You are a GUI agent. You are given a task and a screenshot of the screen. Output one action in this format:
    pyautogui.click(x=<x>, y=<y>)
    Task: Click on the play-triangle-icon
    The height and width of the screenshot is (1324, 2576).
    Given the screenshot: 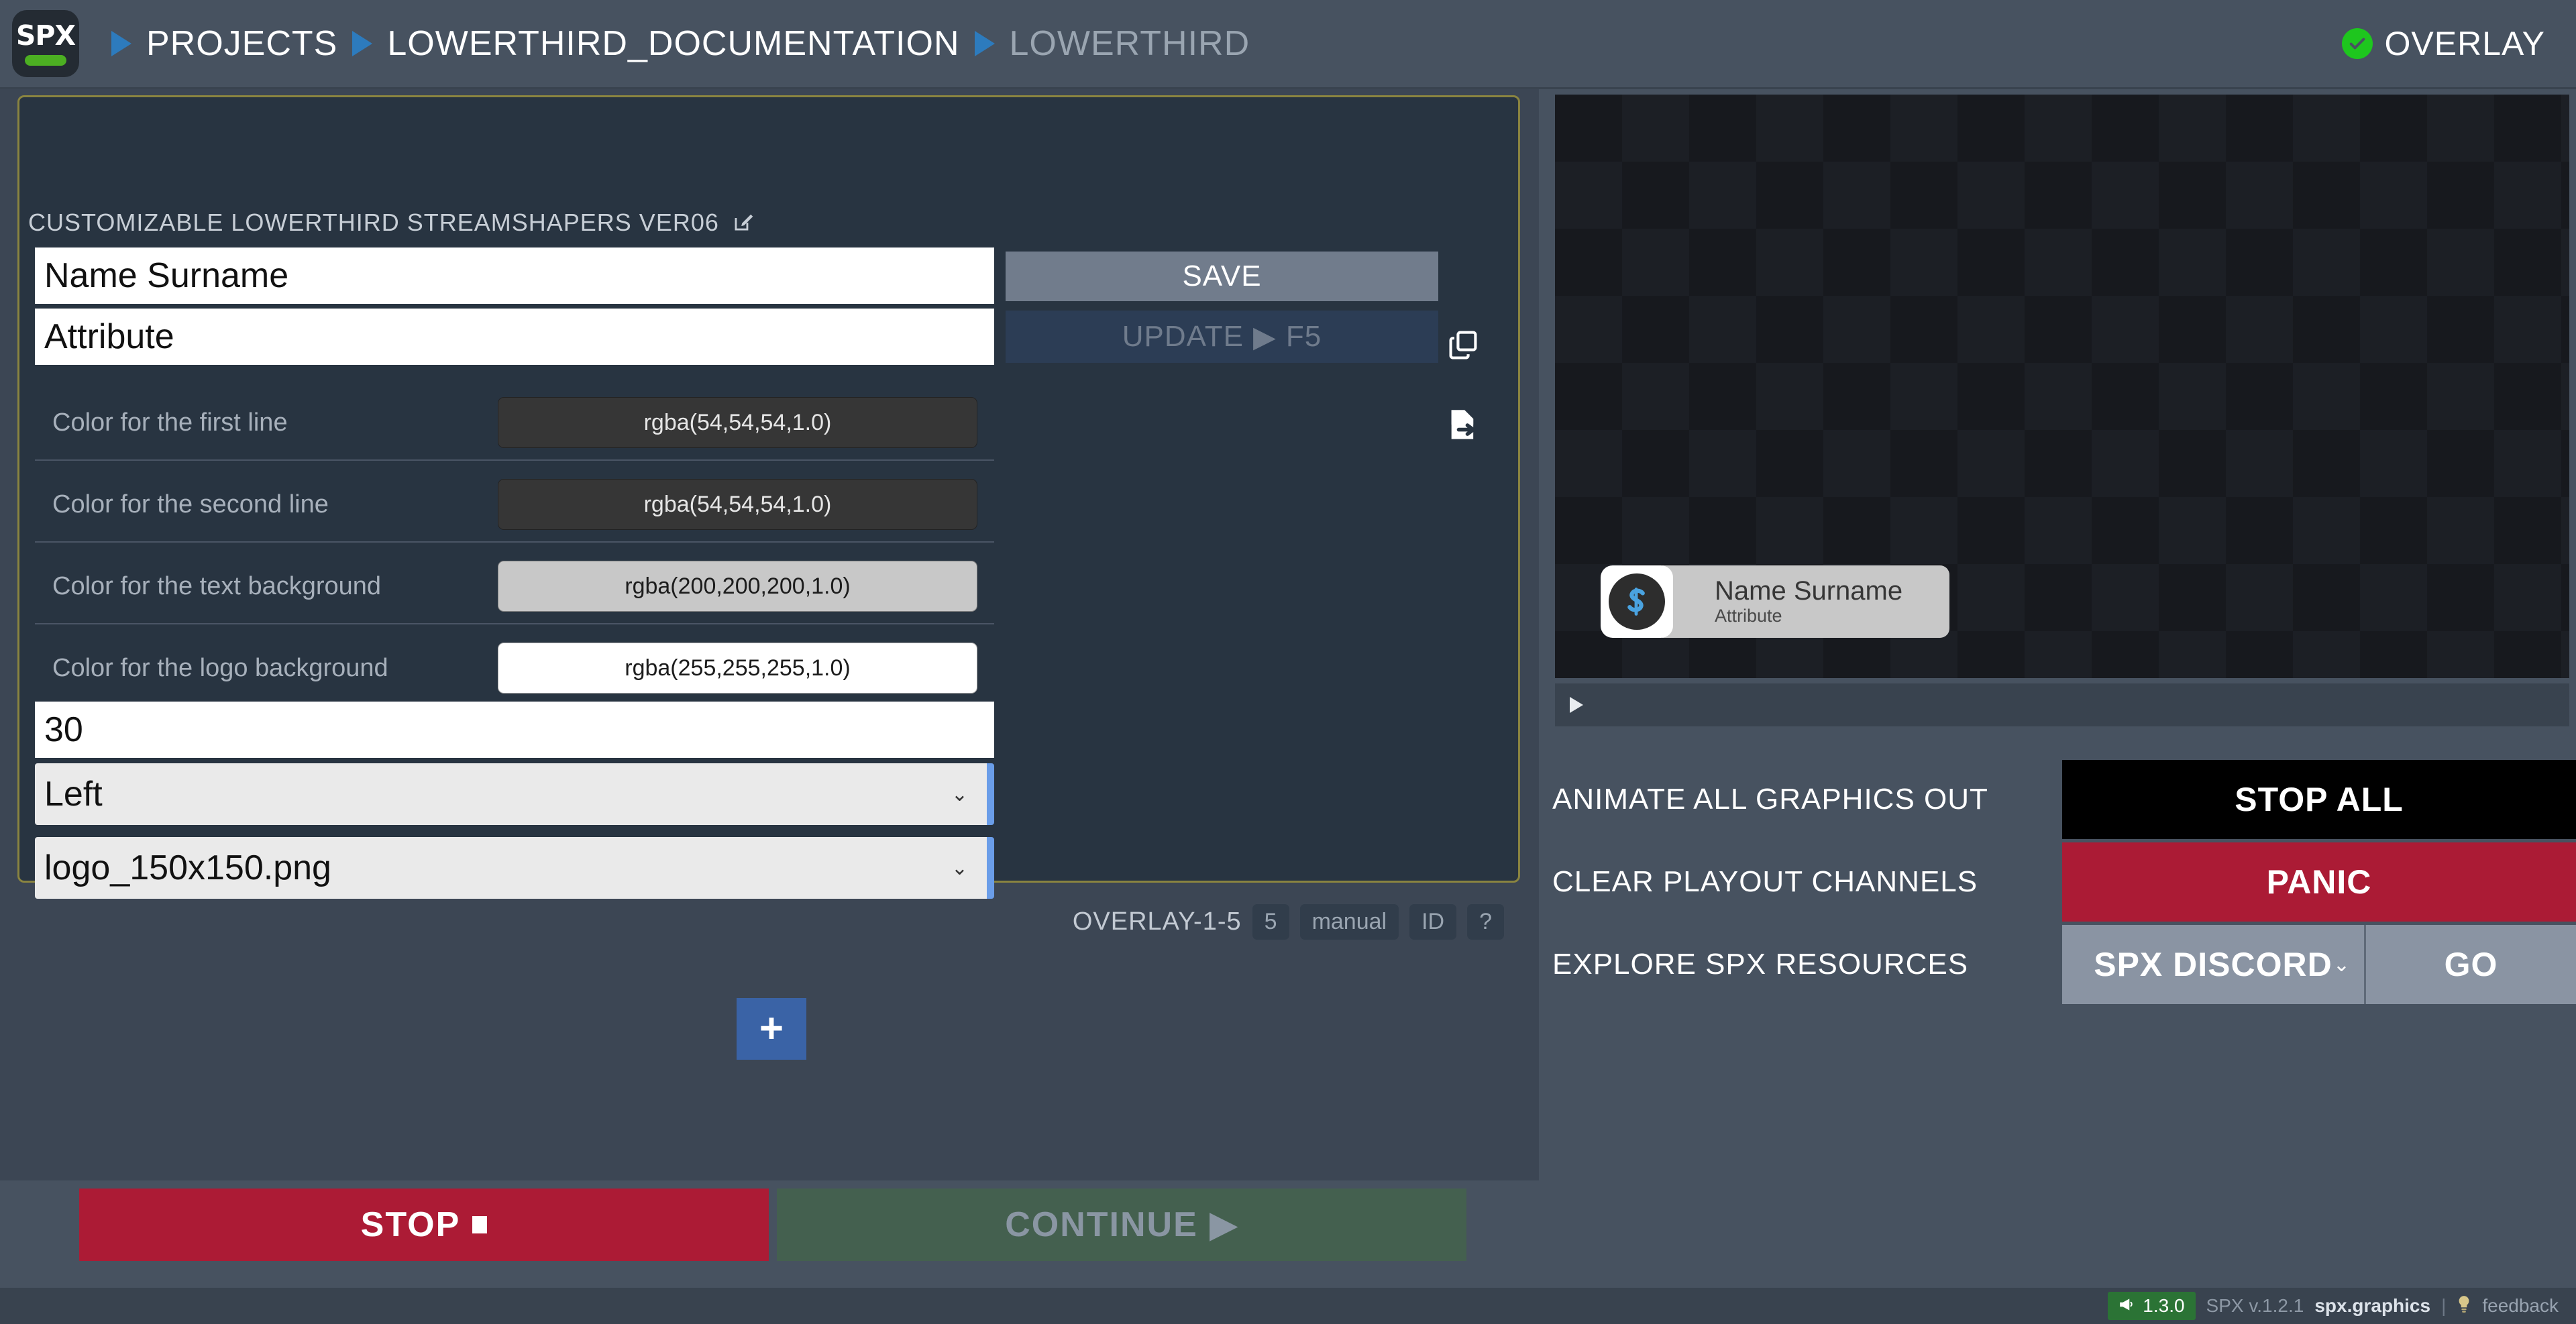 What is the action you would take?
    pyautogui.click(x=1576, y=705)
    